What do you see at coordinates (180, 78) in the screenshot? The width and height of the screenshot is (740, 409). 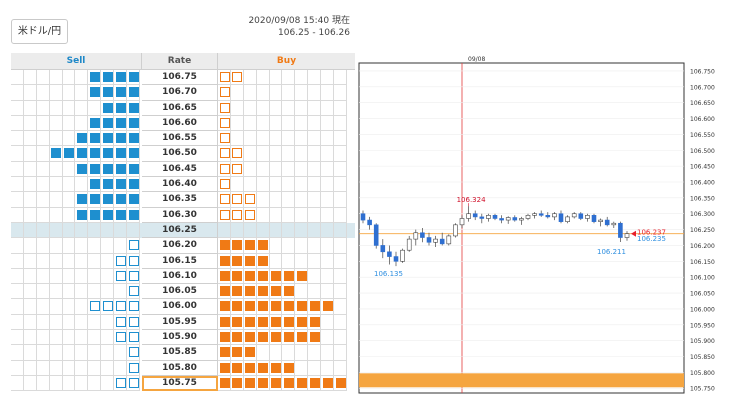 I see `rate-cell: 106.75` at bounding box center [180, 78].